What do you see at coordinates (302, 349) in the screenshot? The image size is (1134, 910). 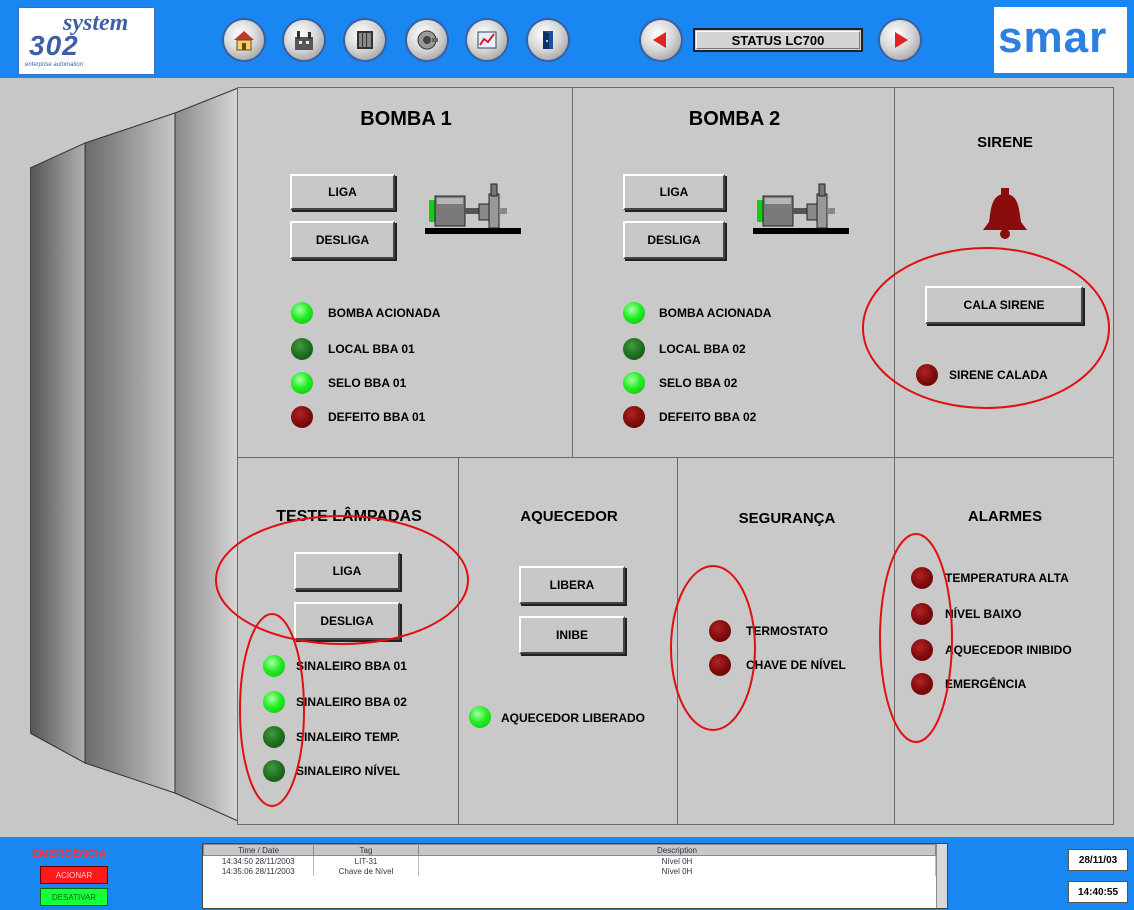 I see `bomba1-local-led` at bounding box center [302, 349].